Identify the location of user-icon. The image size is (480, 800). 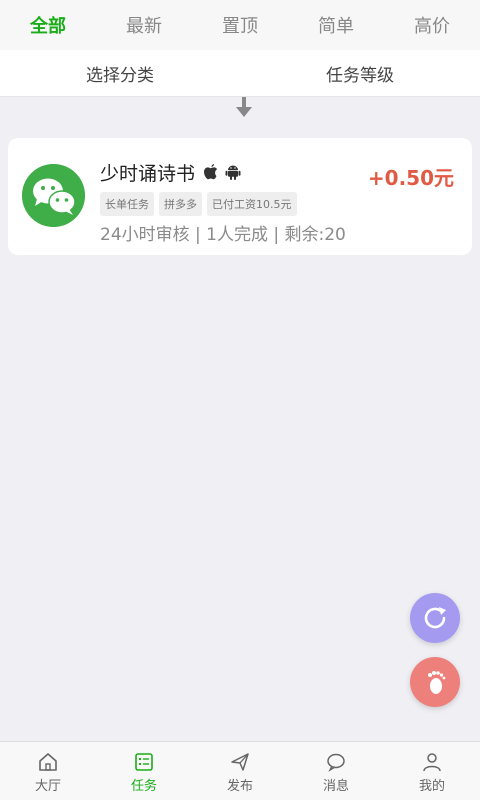
(432, 762).